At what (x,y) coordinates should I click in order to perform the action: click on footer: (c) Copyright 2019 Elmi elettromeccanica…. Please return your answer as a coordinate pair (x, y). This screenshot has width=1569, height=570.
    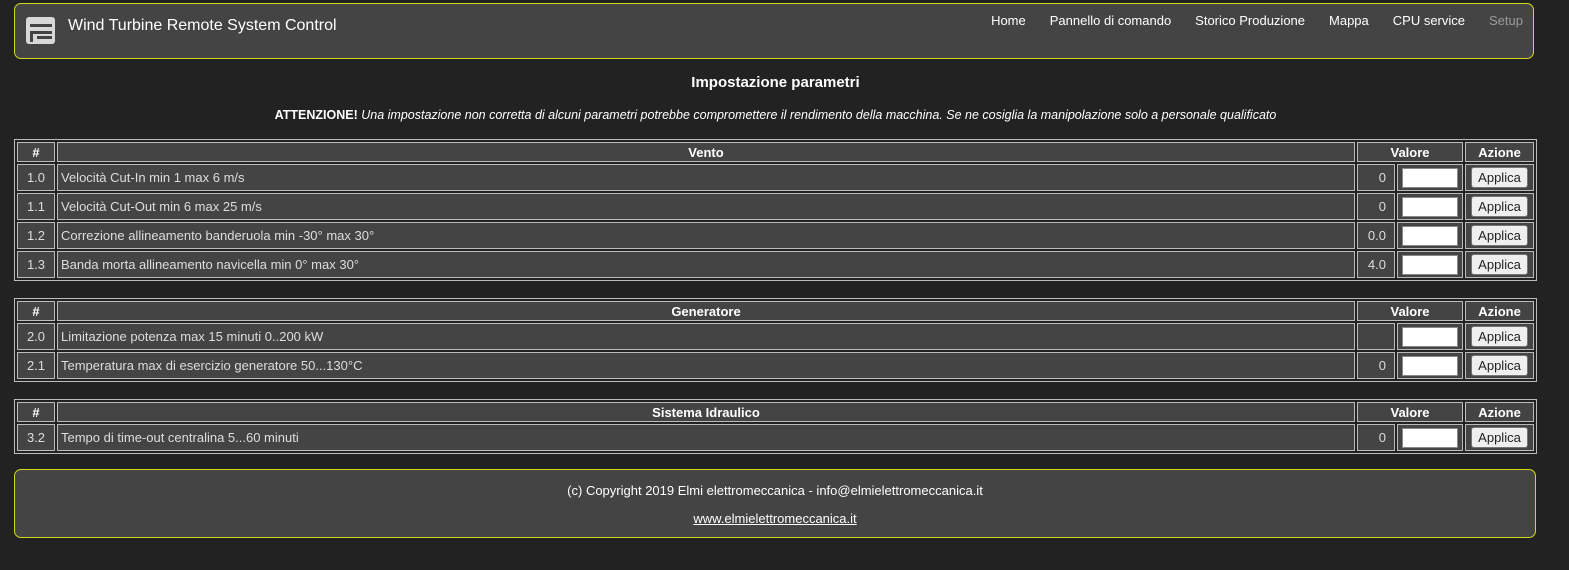
    Looking at the image, I should click on (775, 503).